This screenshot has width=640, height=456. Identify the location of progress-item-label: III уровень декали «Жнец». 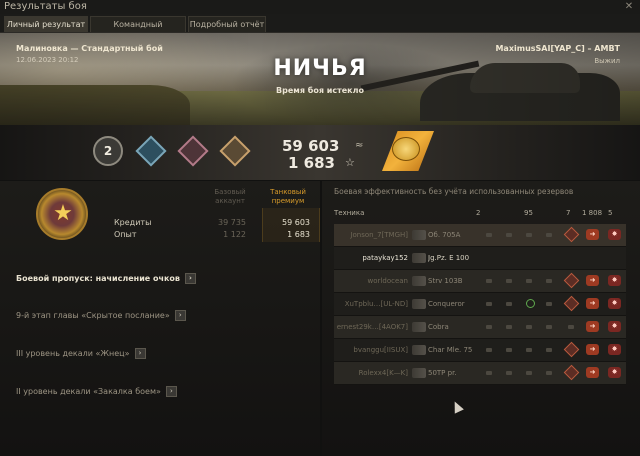
(73, 353).